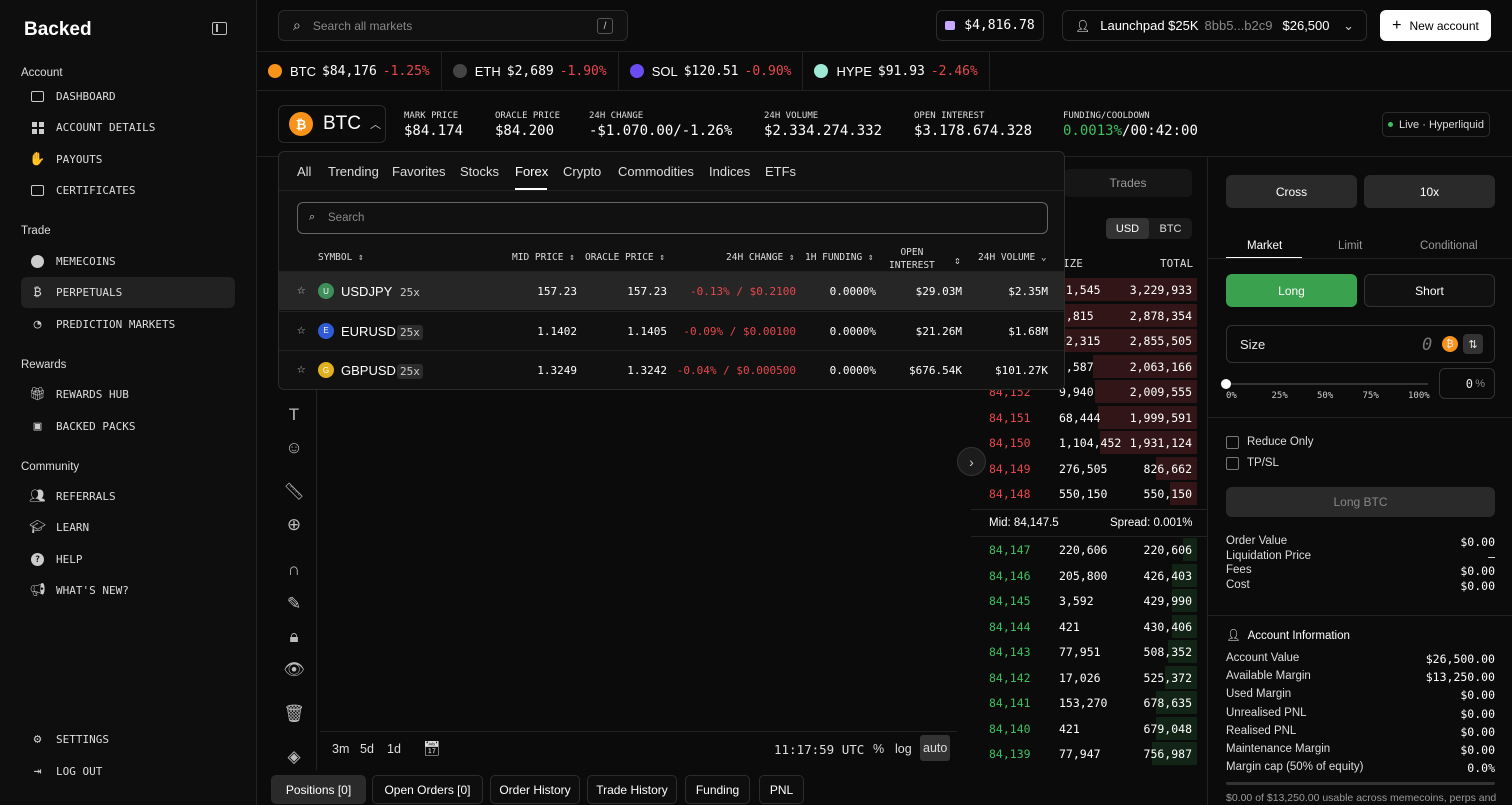 This screenshot has height=805, width=1512. I want to click on col-1h-funding: 1H FUNDING ⇕, so click(839, 257).